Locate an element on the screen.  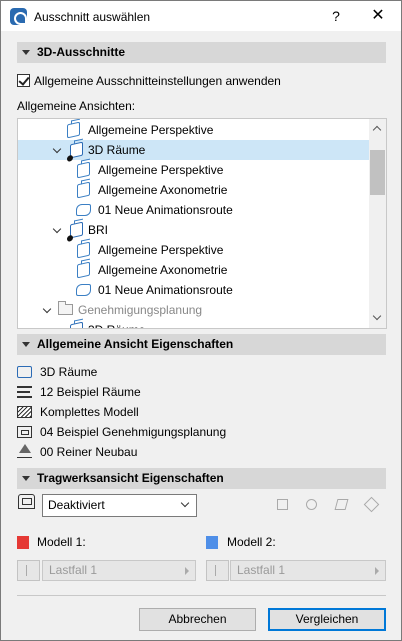
compare-button: Vergleichen is located at coordinates (327, 619).